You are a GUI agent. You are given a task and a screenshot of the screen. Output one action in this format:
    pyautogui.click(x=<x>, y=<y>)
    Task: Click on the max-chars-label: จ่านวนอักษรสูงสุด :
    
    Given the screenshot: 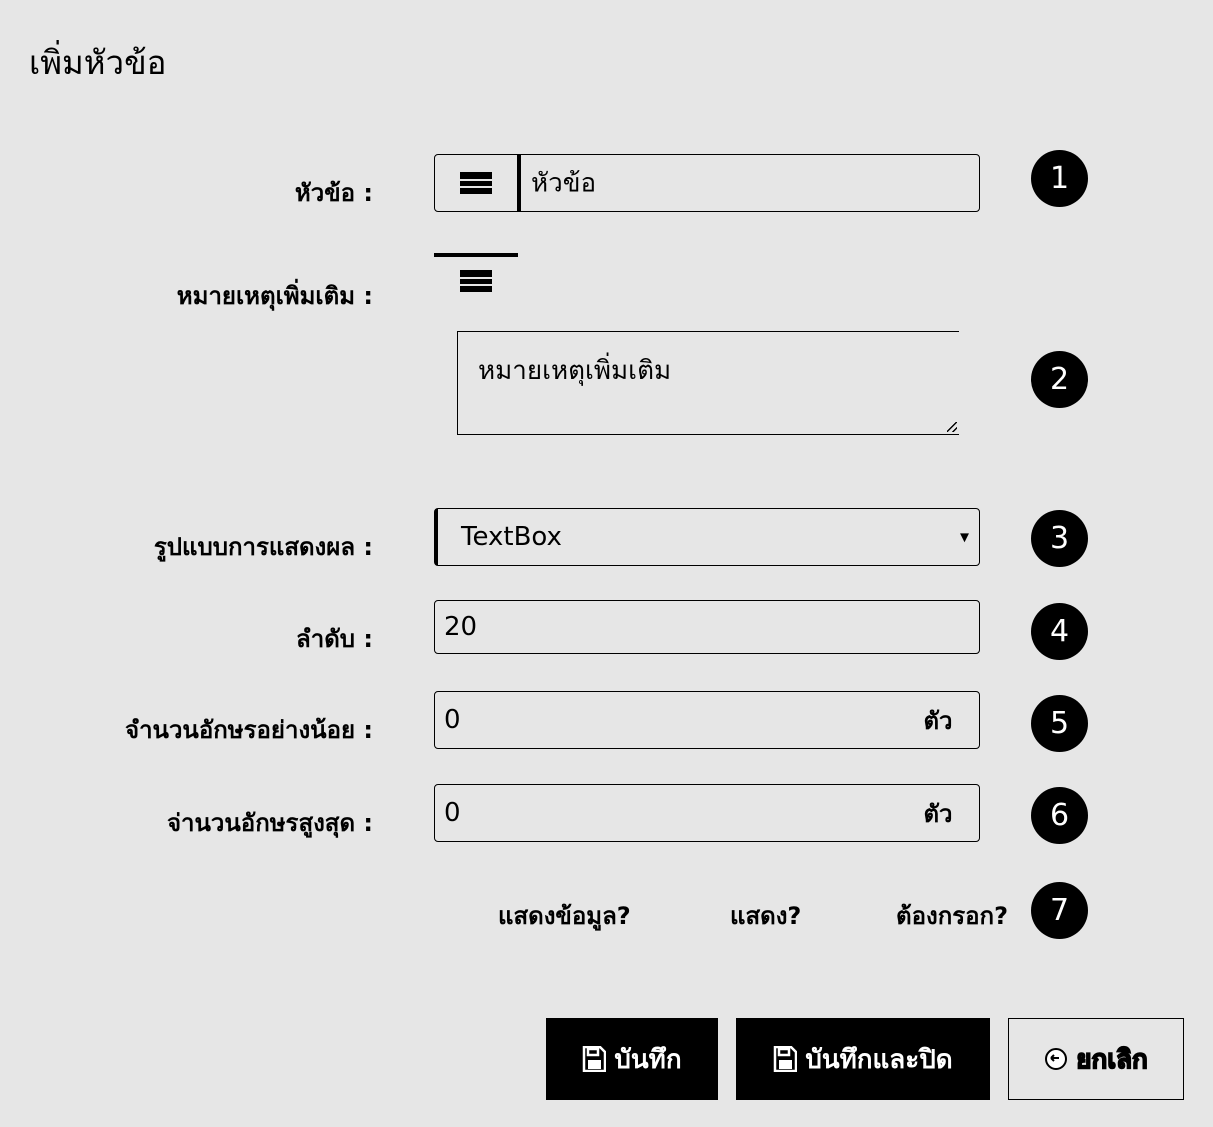 What is the action you would take?
    pyautogui.click(x=269, y=823)
    